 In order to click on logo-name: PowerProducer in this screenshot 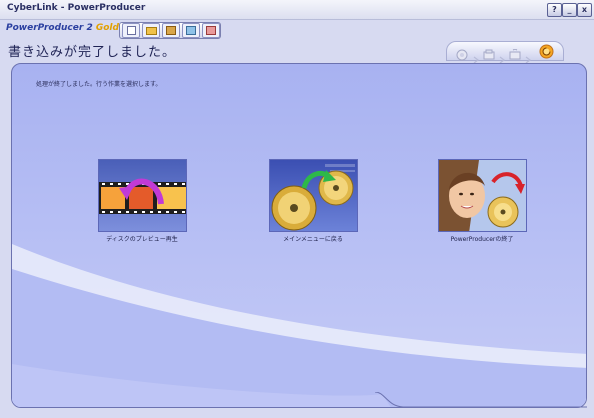, I will do `click(45, 28)`.